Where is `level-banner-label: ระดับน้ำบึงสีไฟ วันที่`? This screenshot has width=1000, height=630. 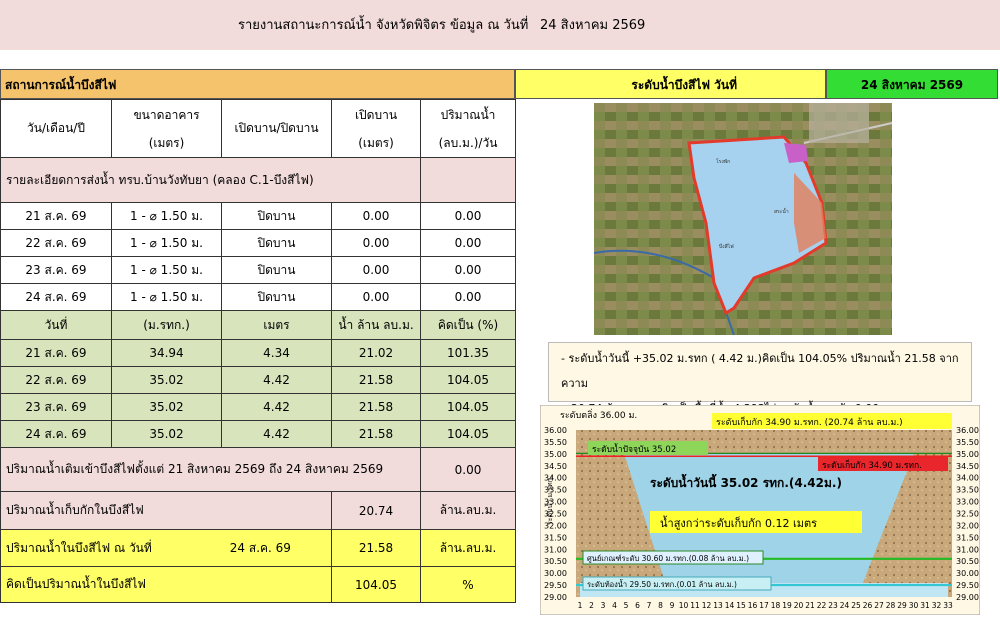 level-banner-label: ระดับน้ำบึงสีไฟ วันที่ is located at coordinates (670, 84).